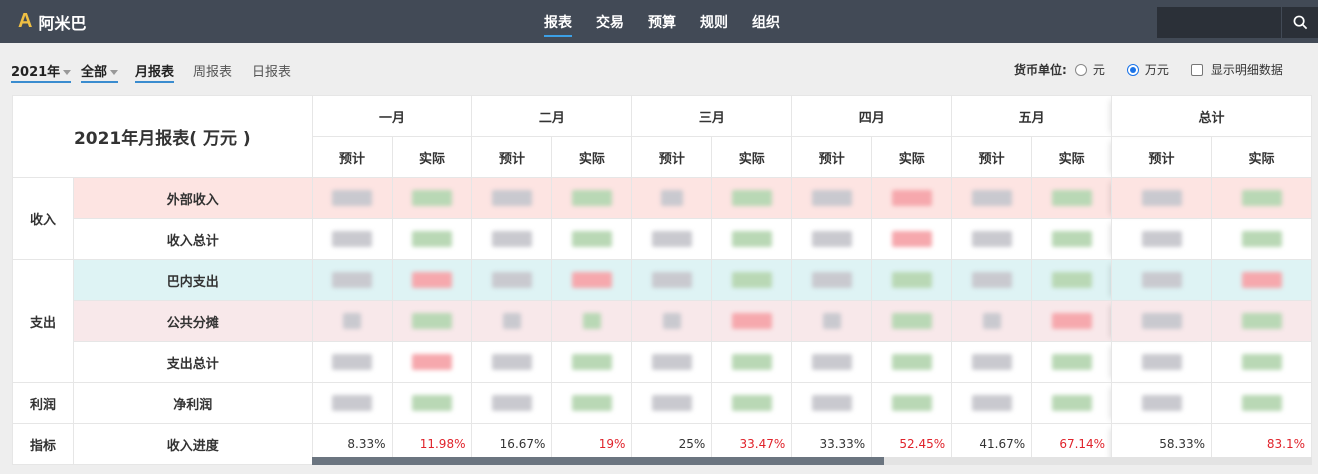 This screenshot has width=1318, height=474. Describe the element at coordinates (1098, 70) in the screenshot. I see `currency-option-label: 元` at that location.